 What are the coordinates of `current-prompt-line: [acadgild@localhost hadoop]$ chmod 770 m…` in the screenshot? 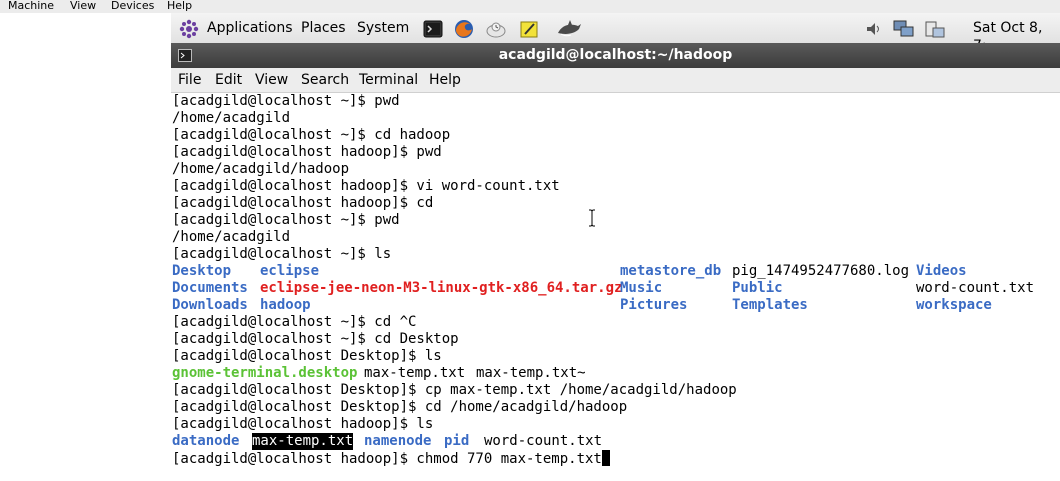 It's located at (391, 459).